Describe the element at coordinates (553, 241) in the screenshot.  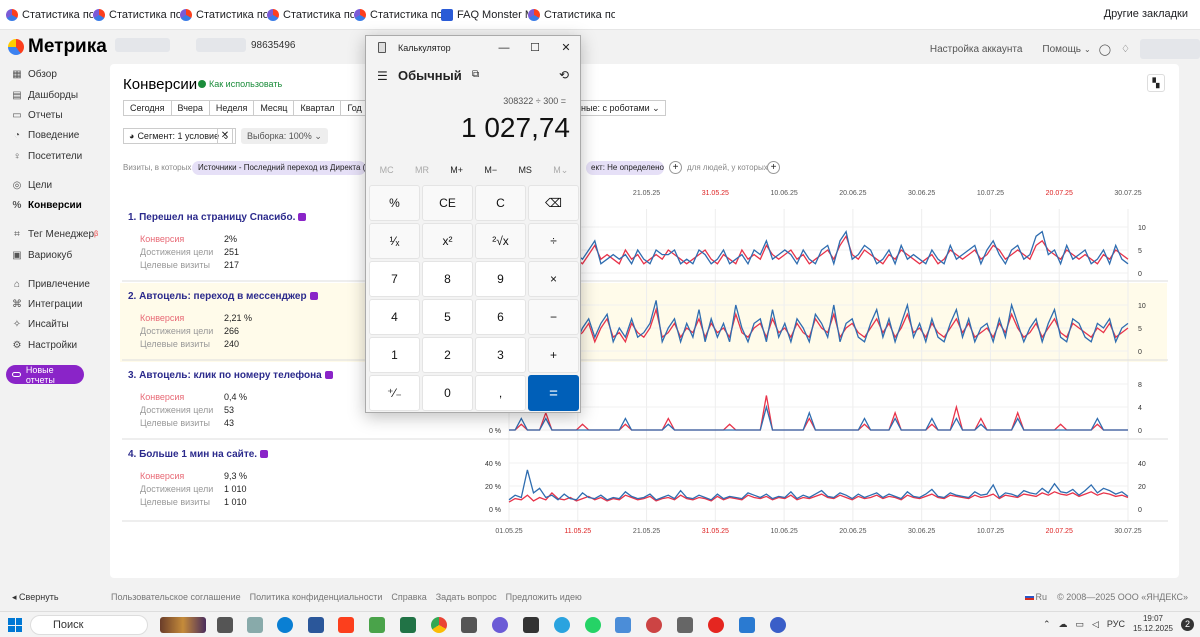
I see `calculator-key: ÷` at that location.